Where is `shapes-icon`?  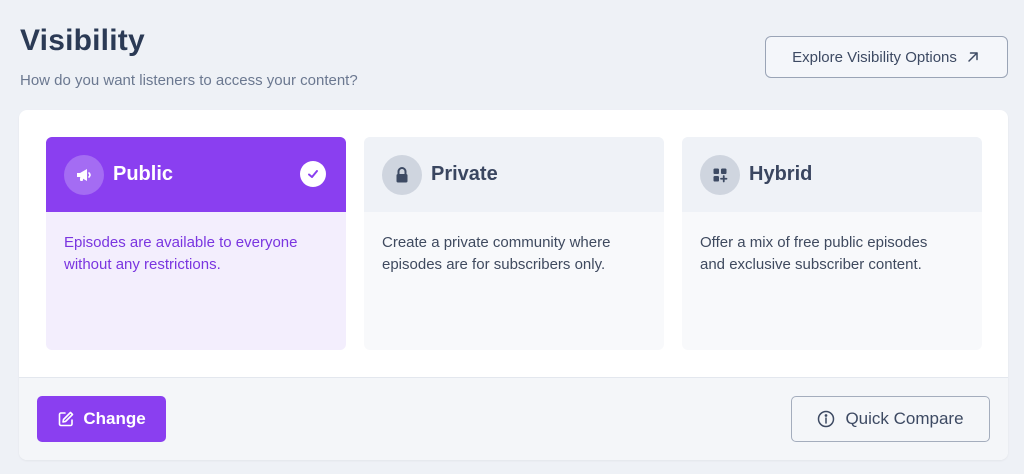 shapes-icon is located at coordinates (720, 174).